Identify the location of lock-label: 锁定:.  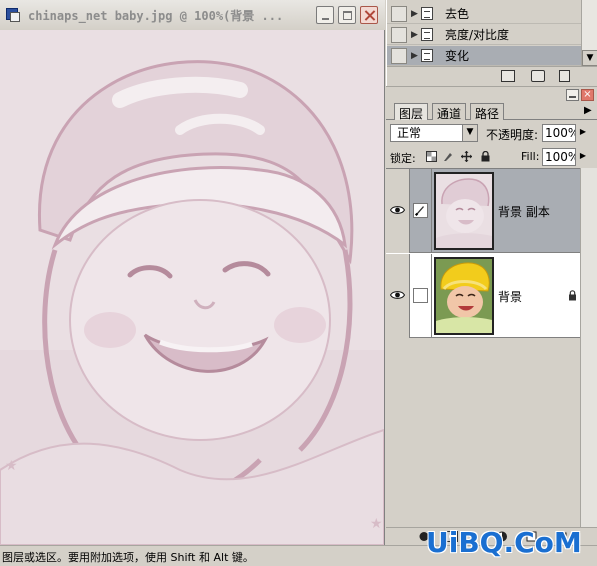
(403, 158).